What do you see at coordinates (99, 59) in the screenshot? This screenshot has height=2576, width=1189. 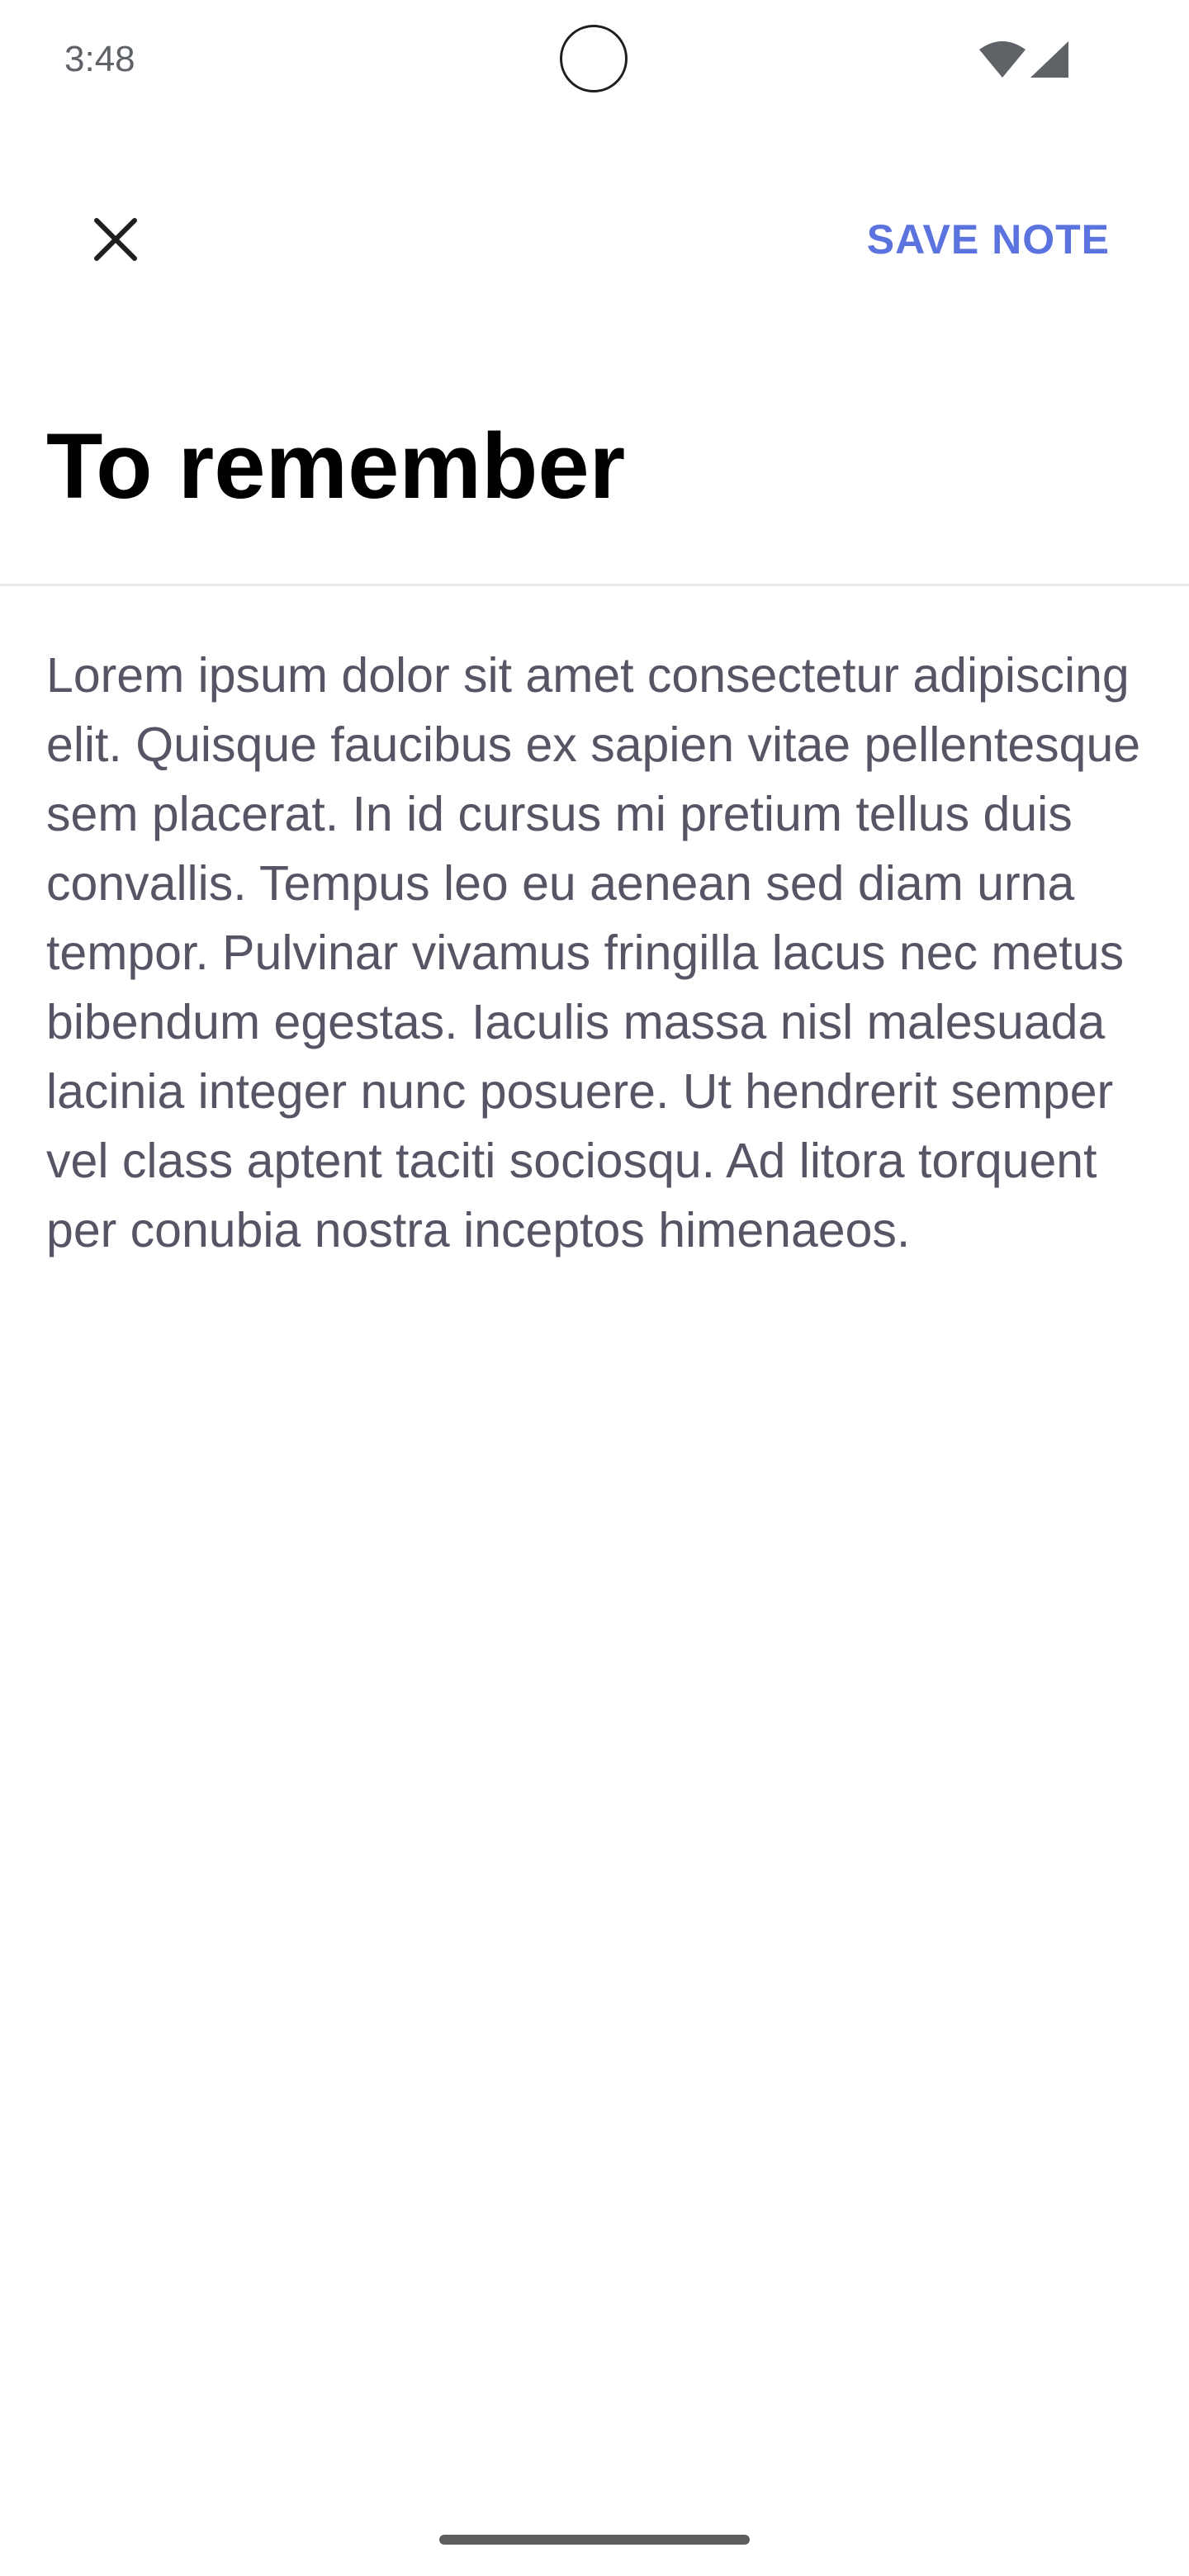 I see `status-time: 3:48` at bounding box center [99, 59].